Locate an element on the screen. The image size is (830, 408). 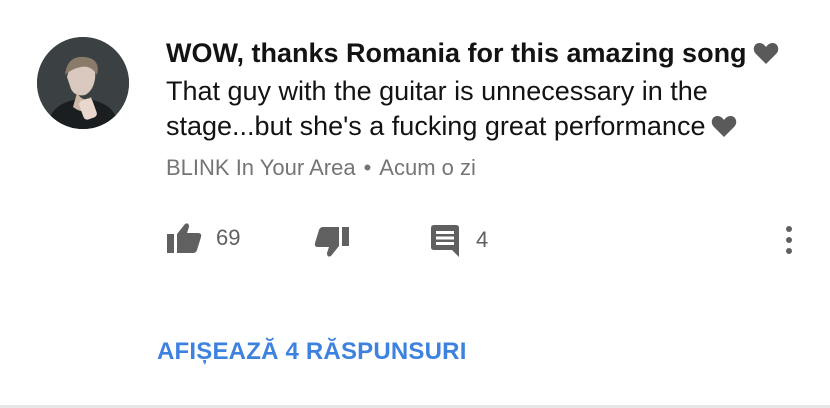
comment-icon is located at coordinates (445, 241).